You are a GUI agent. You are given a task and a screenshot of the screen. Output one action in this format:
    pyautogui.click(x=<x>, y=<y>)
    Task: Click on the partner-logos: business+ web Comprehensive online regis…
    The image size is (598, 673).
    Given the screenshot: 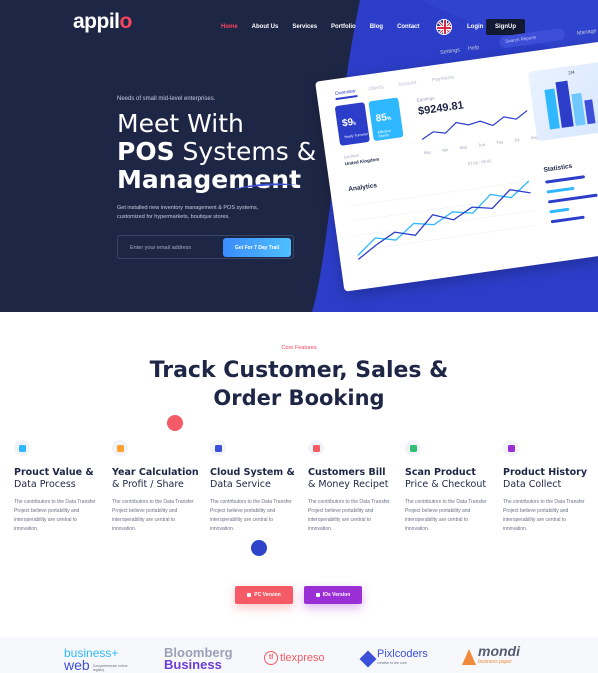 What is the action you would take?
    pyautogui.click(x=299, y=655)
    